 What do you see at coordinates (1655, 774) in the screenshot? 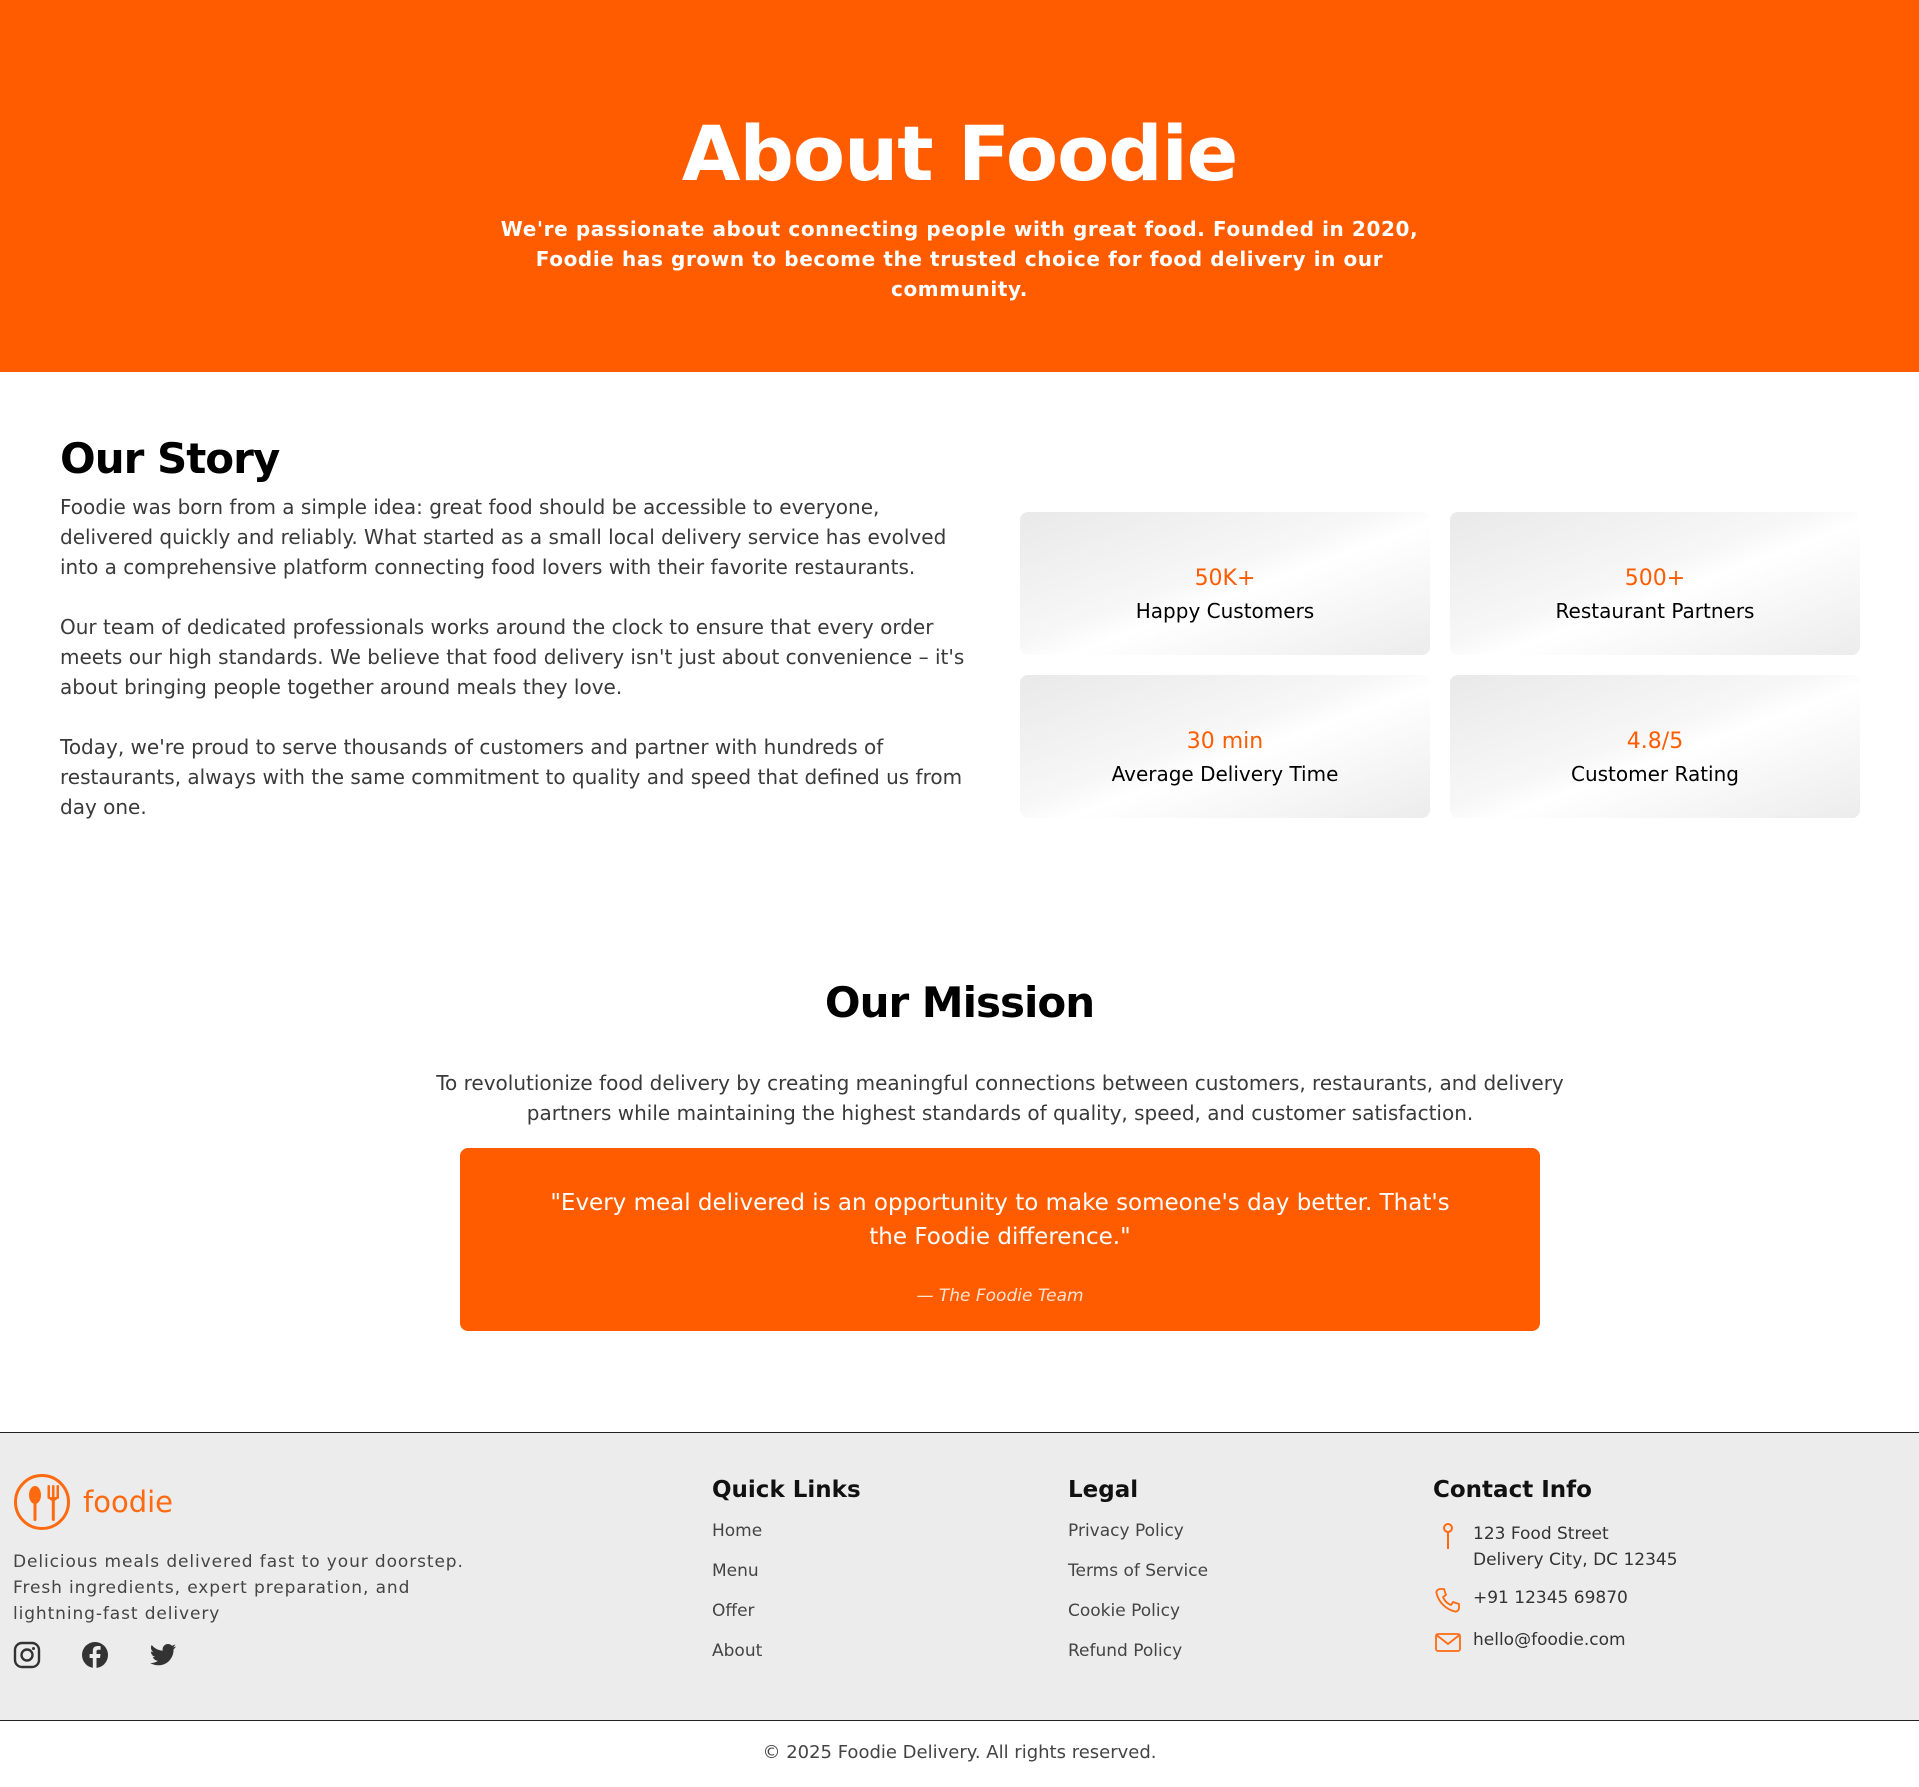
I see `stat-label: Customer Rating` at bounding box center [1655, 774].